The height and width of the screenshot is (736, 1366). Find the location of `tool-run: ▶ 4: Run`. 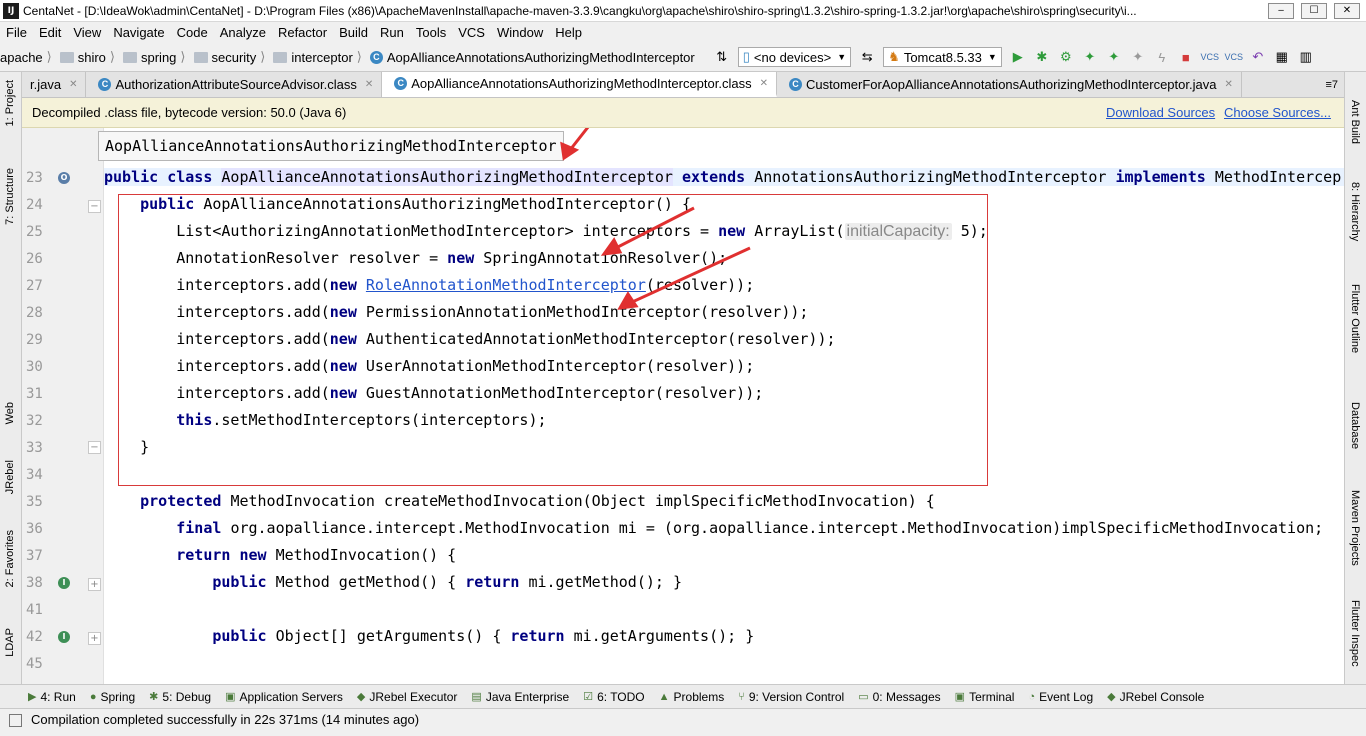

tool-run: ▶ 4: Run is located at coordinates (52, 697).